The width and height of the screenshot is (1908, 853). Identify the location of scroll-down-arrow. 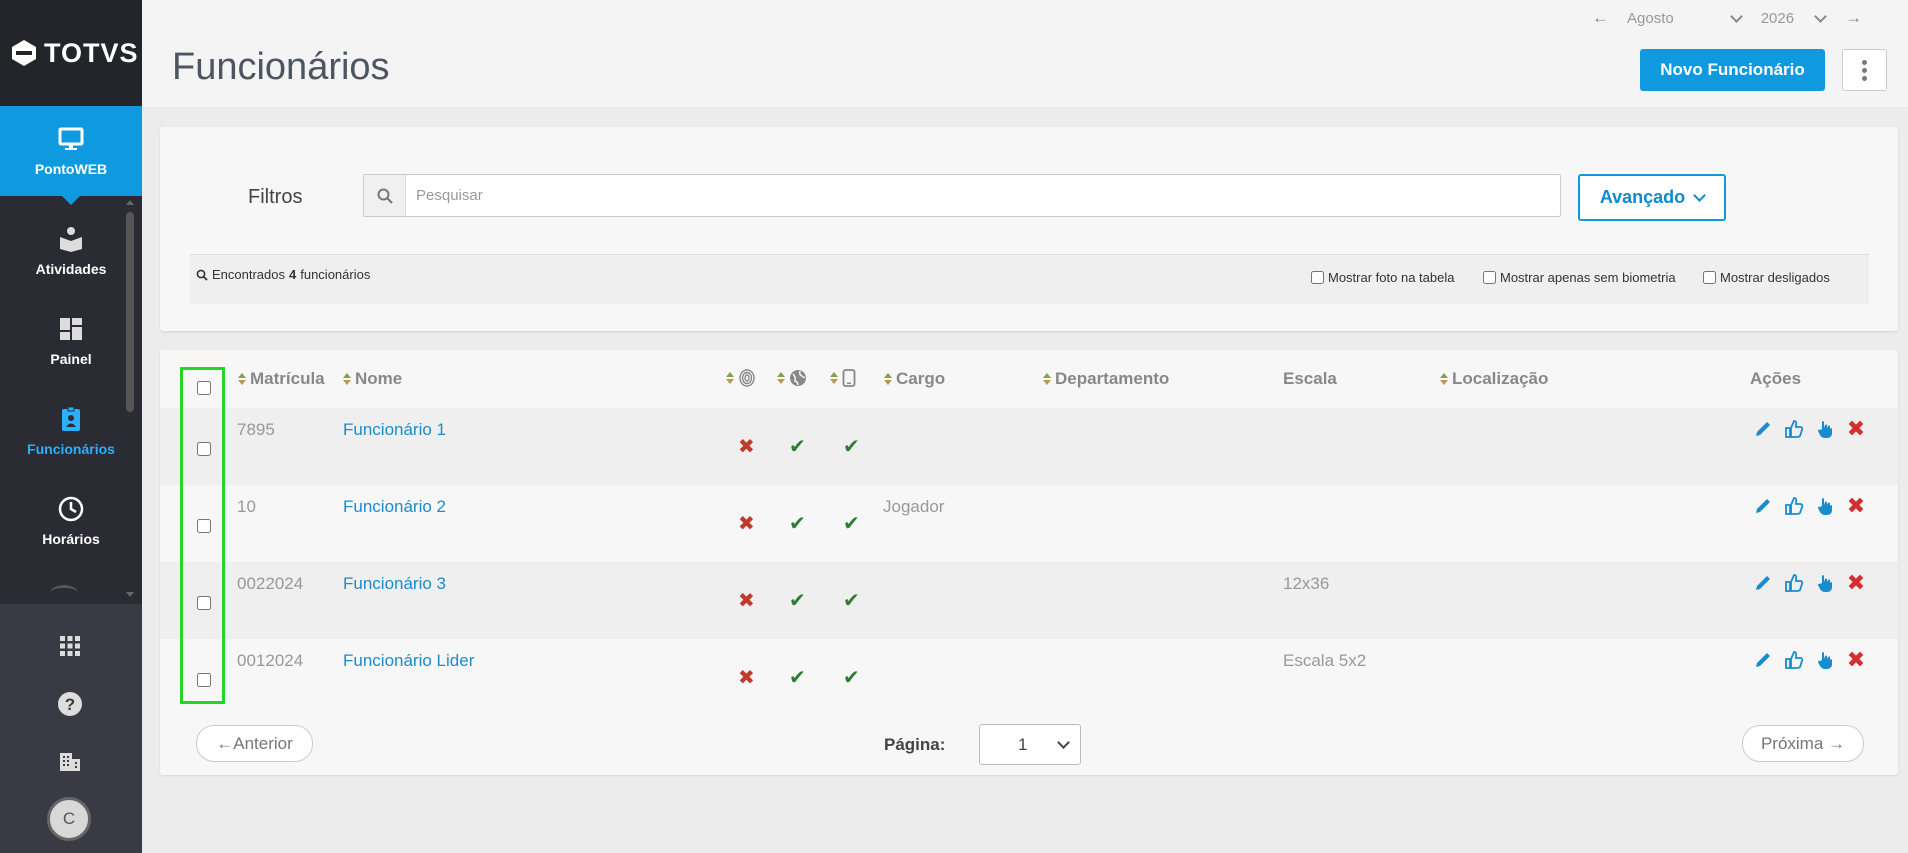
(130, 594).